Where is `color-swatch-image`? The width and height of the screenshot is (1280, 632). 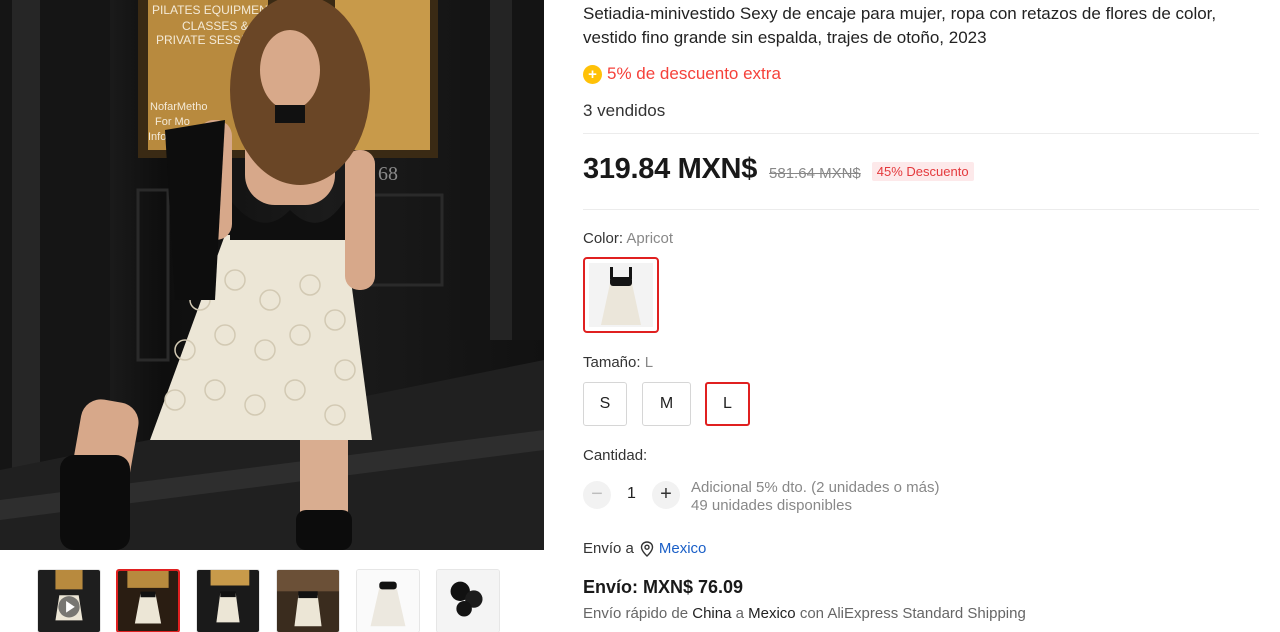 color-swatch-image is located at coordinates (621, 295).